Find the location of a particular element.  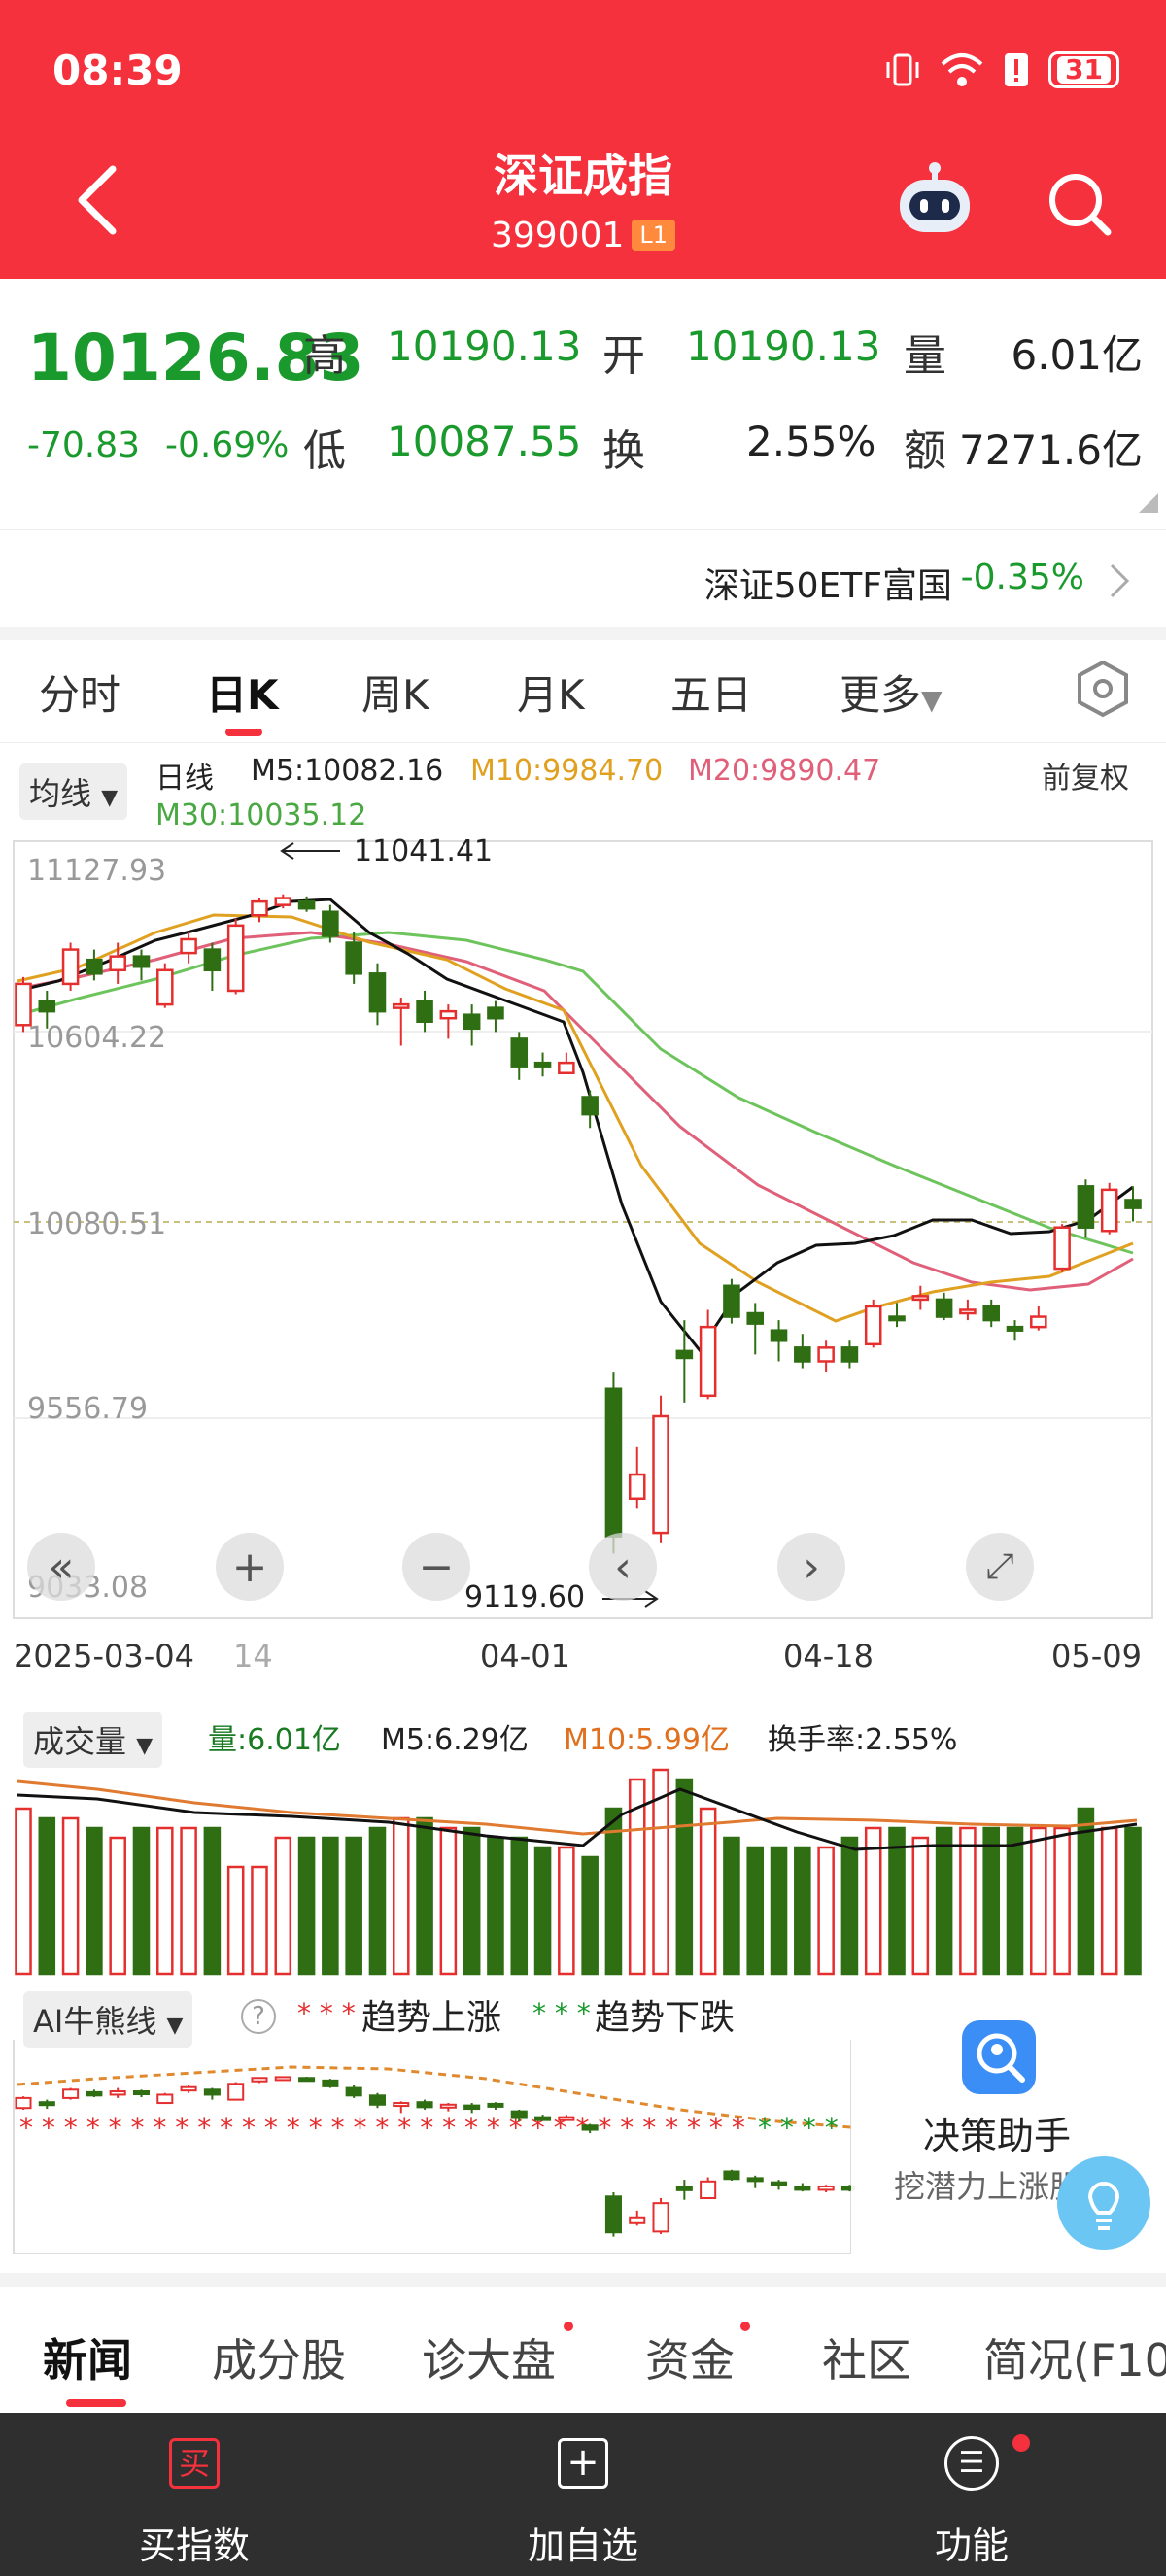

x-tick: 05-09 is located at coordinates (1096, 1656).